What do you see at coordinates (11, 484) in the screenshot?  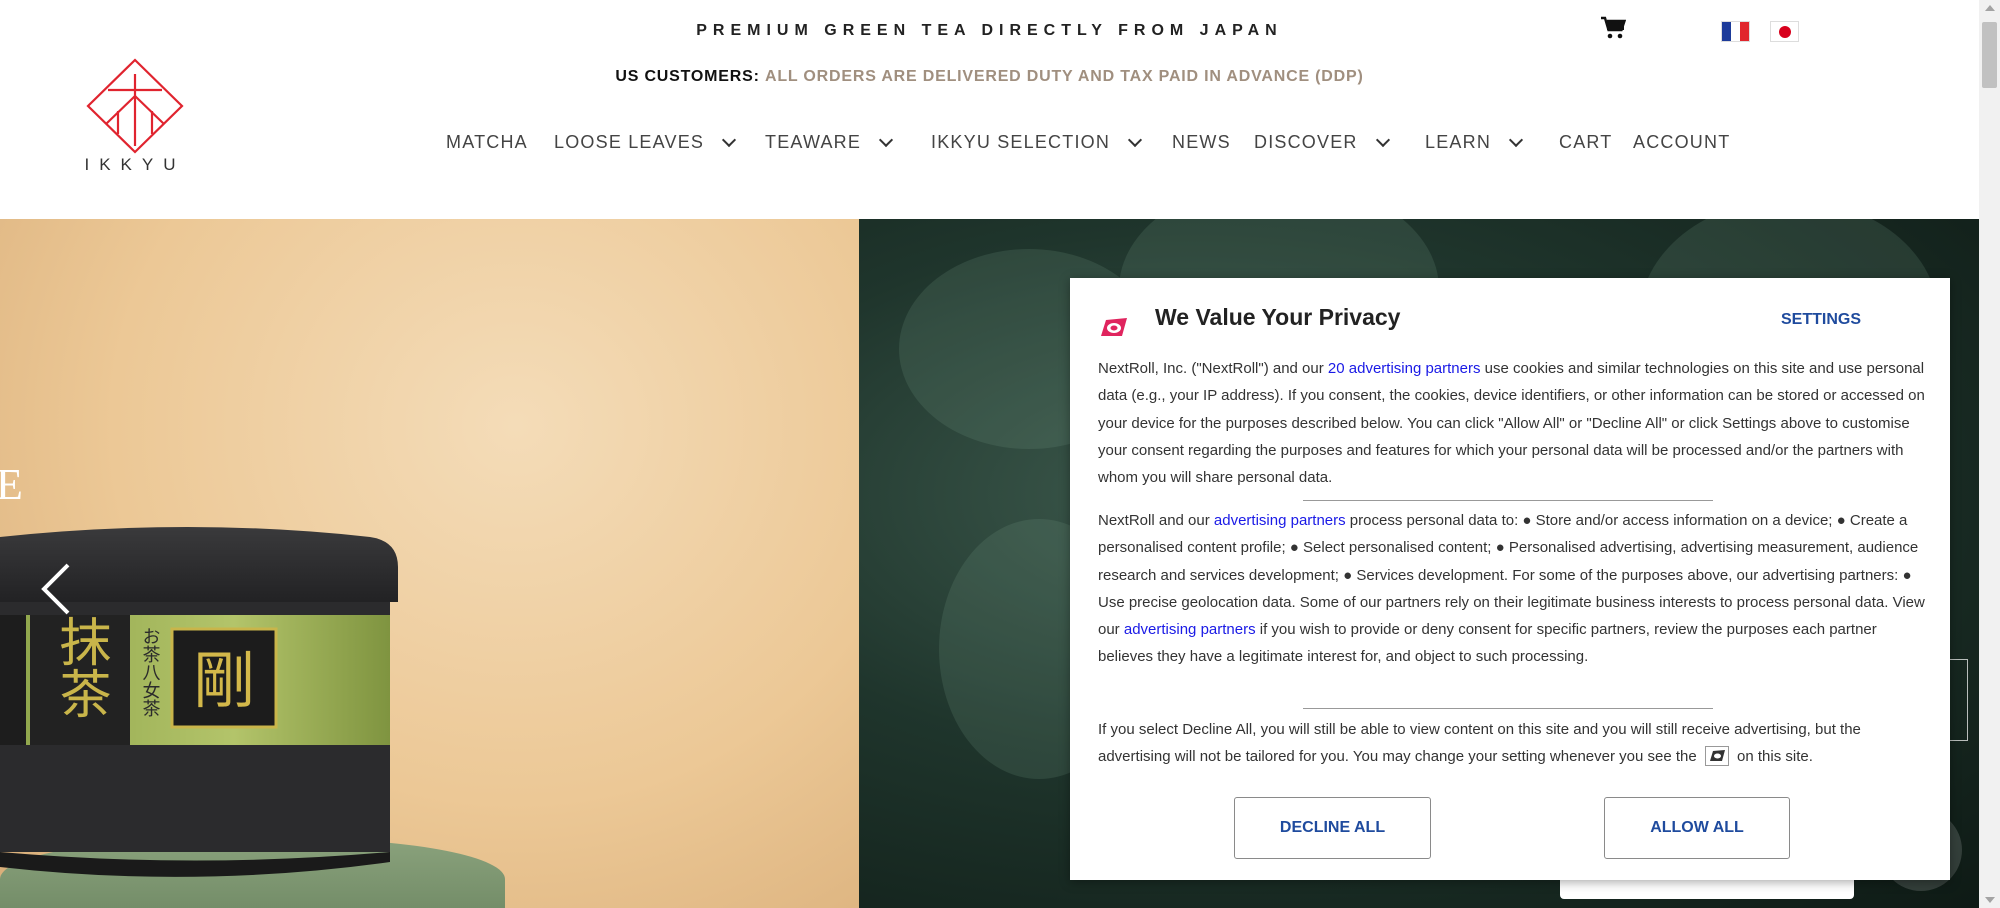 I see `hero-edge-letter: E` at bounding box center [11, 484].